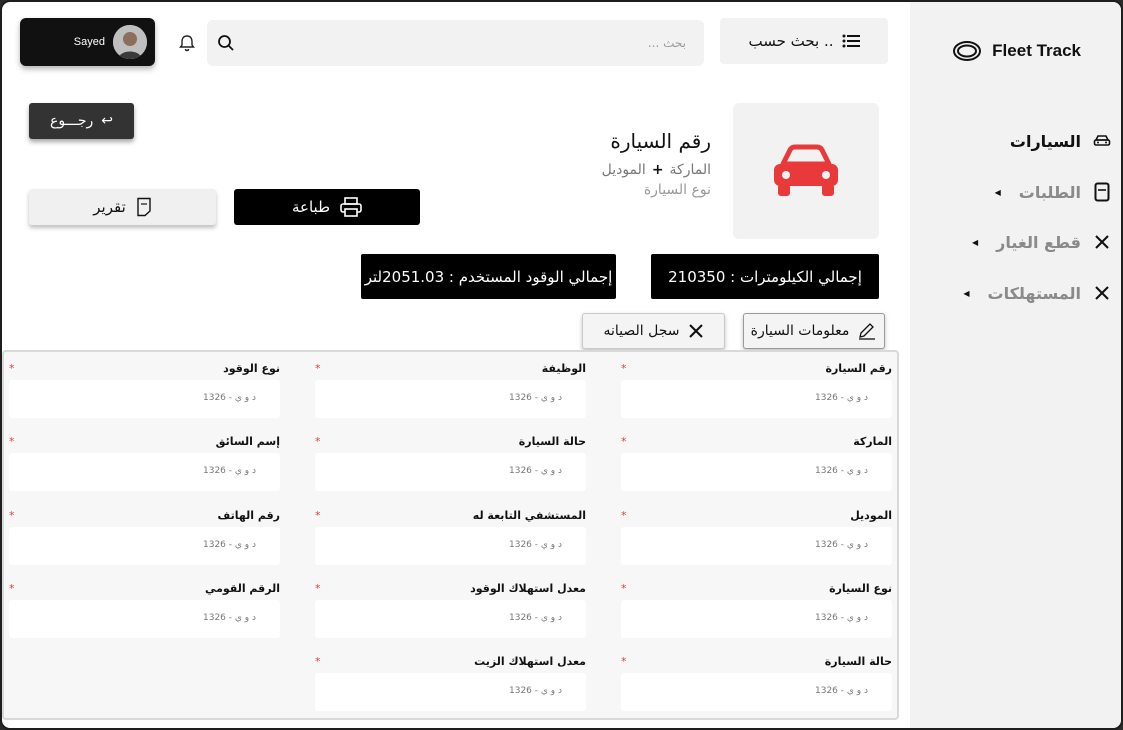 Image resolution: width=1123 pixels, height=730 pixels. I want to click on car-brand-model: الماركة + الموديل, so click(656, 170).